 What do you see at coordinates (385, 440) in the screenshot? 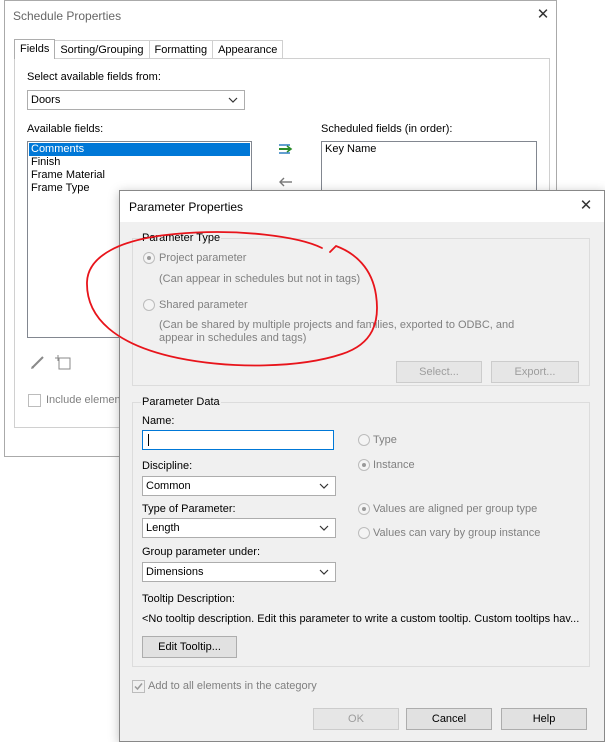
I see `type-radio-label: Type` at bounding box center [385, 440].